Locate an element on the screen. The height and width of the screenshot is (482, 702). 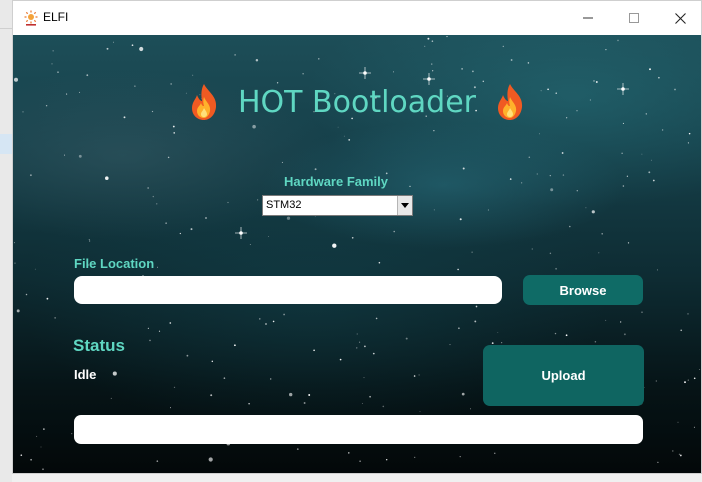
maximize-icon is located at coordinates (634, 18).